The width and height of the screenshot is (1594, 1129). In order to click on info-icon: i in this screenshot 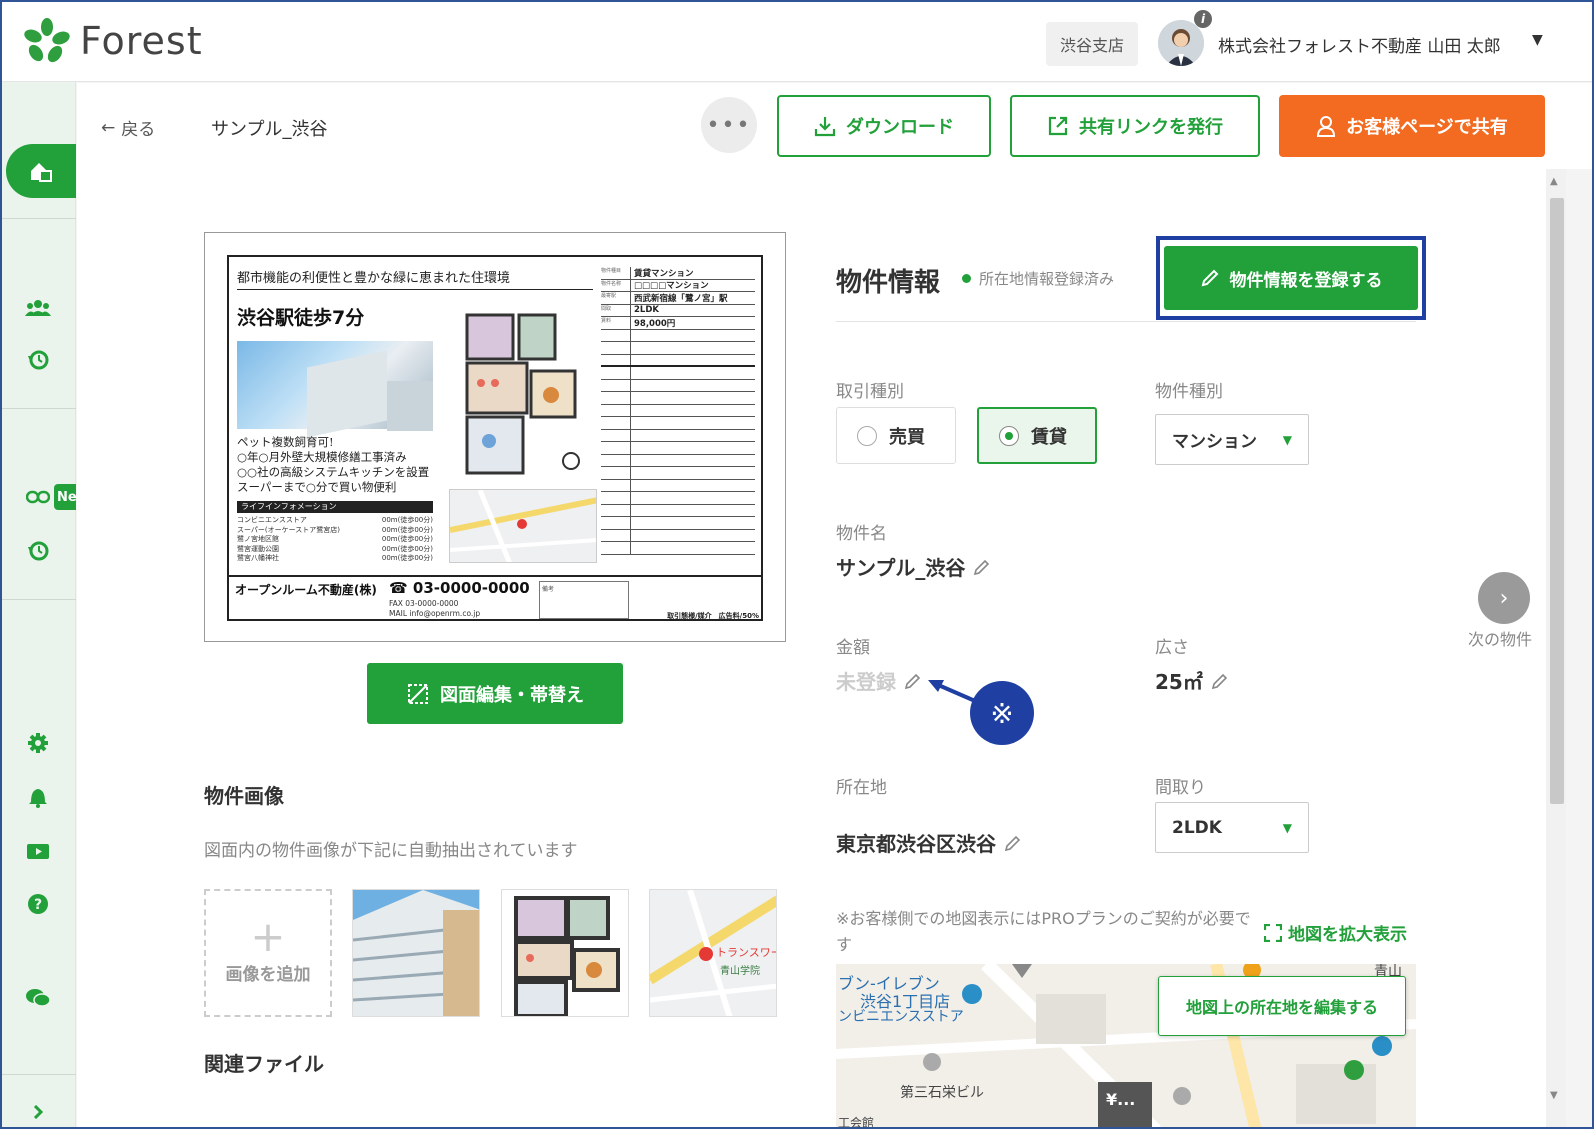, I will do `click(1203, 19)`.